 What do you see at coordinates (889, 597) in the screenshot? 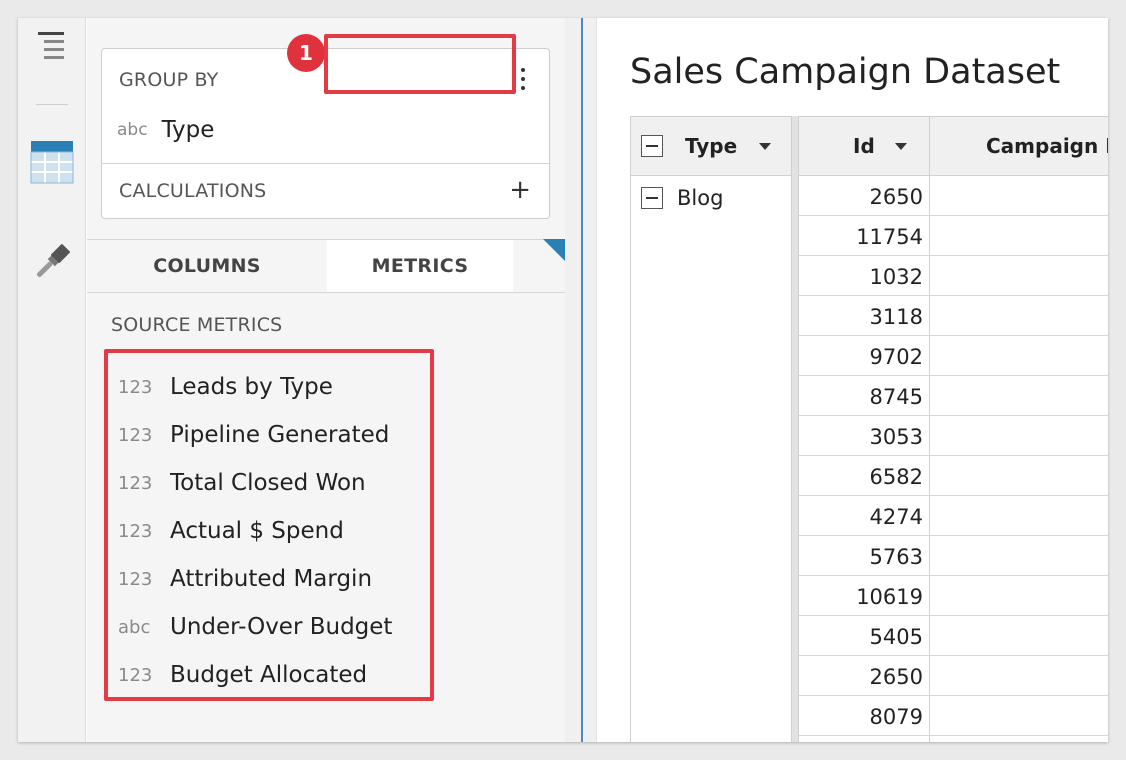
I see `id-cell: 10619` at bounding box center [889, 597].